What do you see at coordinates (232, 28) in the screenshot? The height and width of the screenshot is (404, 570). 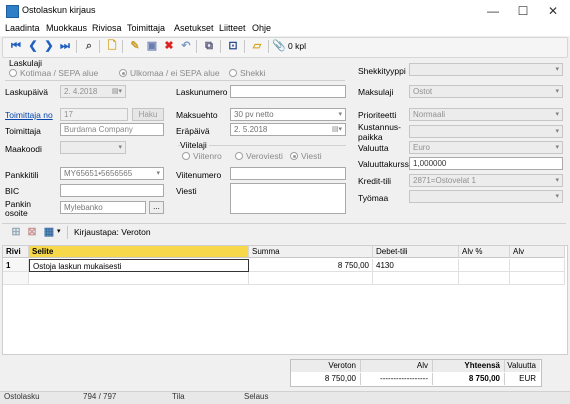 I see `menu-liitteet: Liitteet` at bounding box center [232, 28].